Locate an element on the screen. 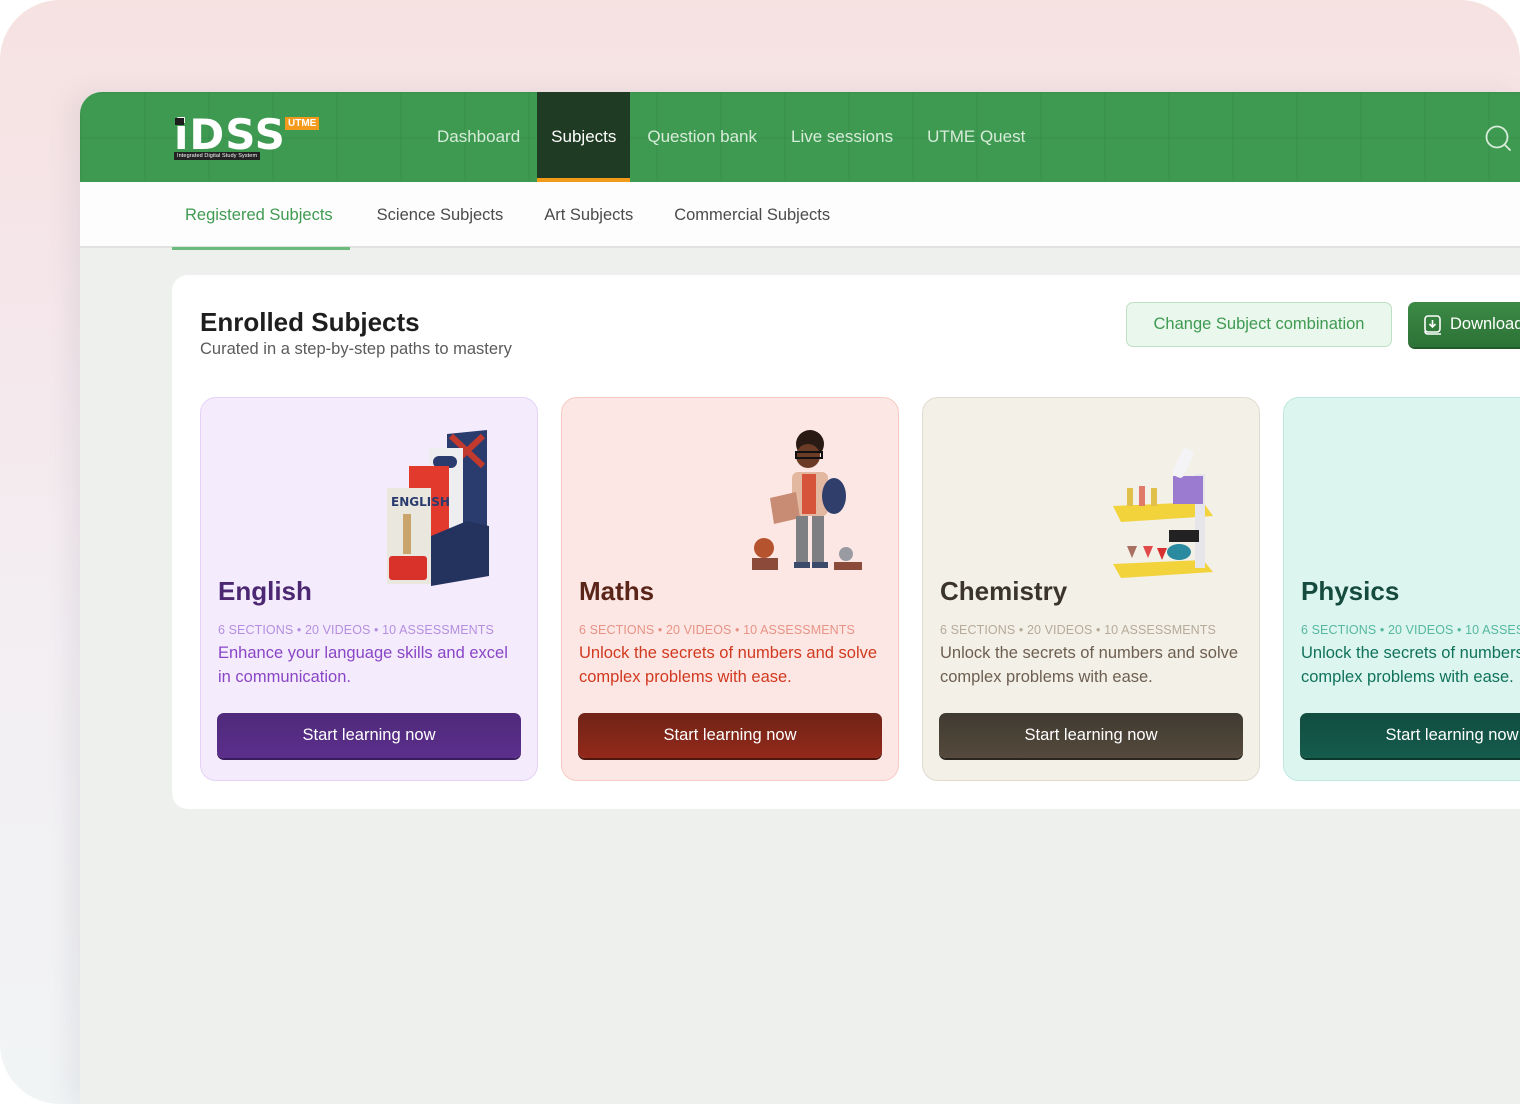  download-button-label: Download is located at coordinates (1485, 324).